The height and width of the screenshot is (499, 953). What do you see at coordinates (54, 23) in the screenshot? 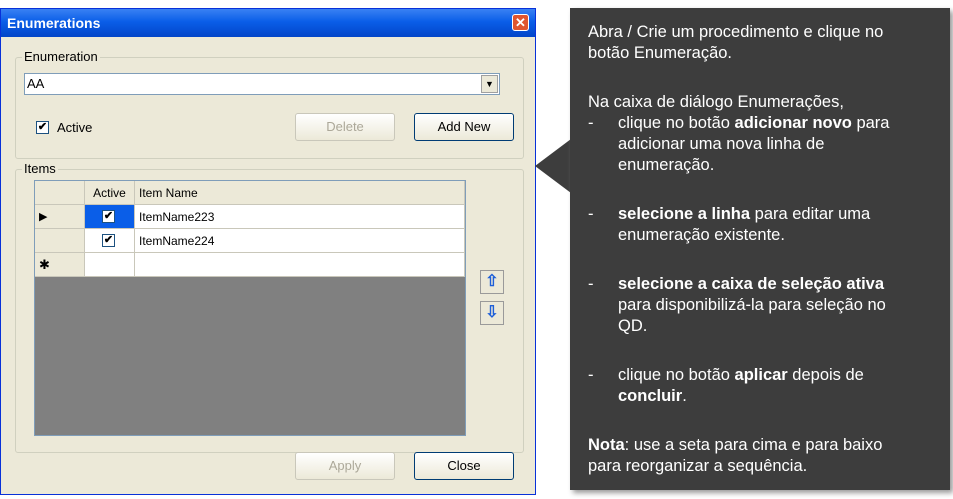
I see `dialog-title: Enumerations` at bounding box center [54, 23].